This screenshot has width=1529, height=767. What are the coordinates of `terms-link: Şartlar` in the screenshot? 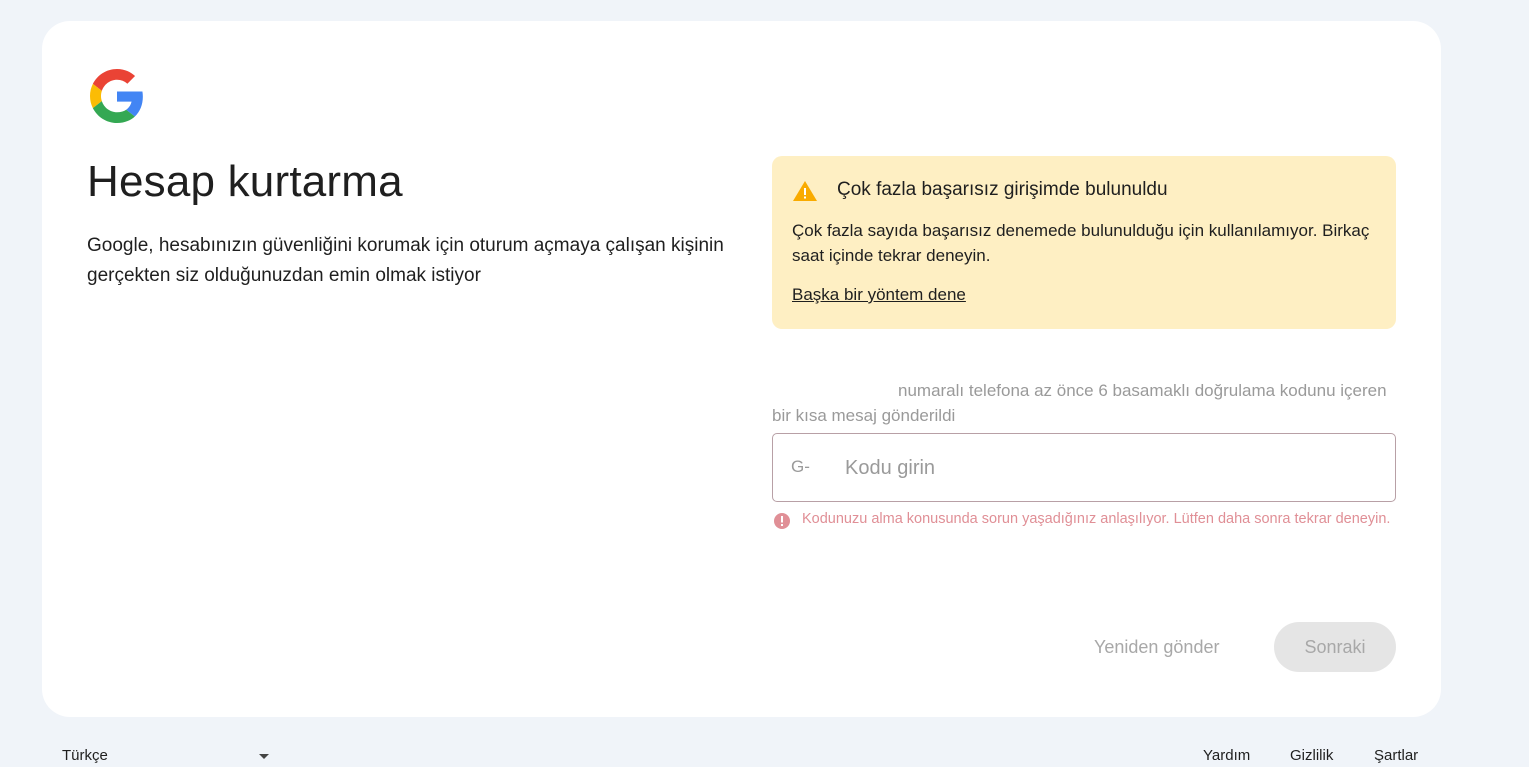 It's located at (1396, 755).